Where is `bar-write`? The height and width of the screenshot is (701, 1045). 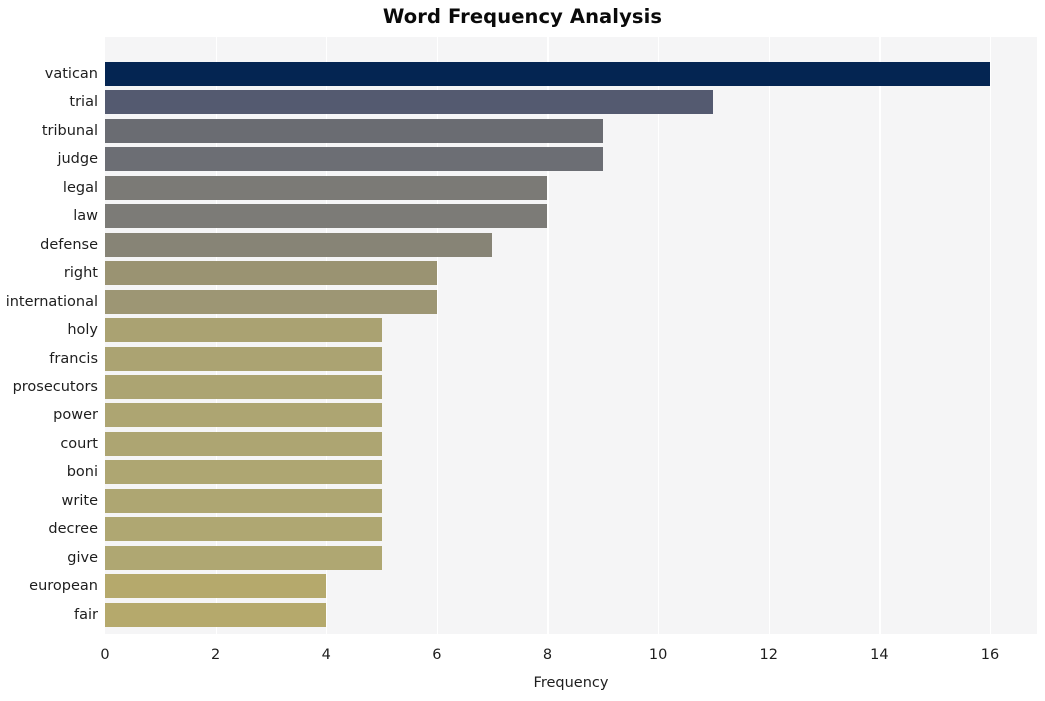
bar-write is located at coordinates (243, 500).